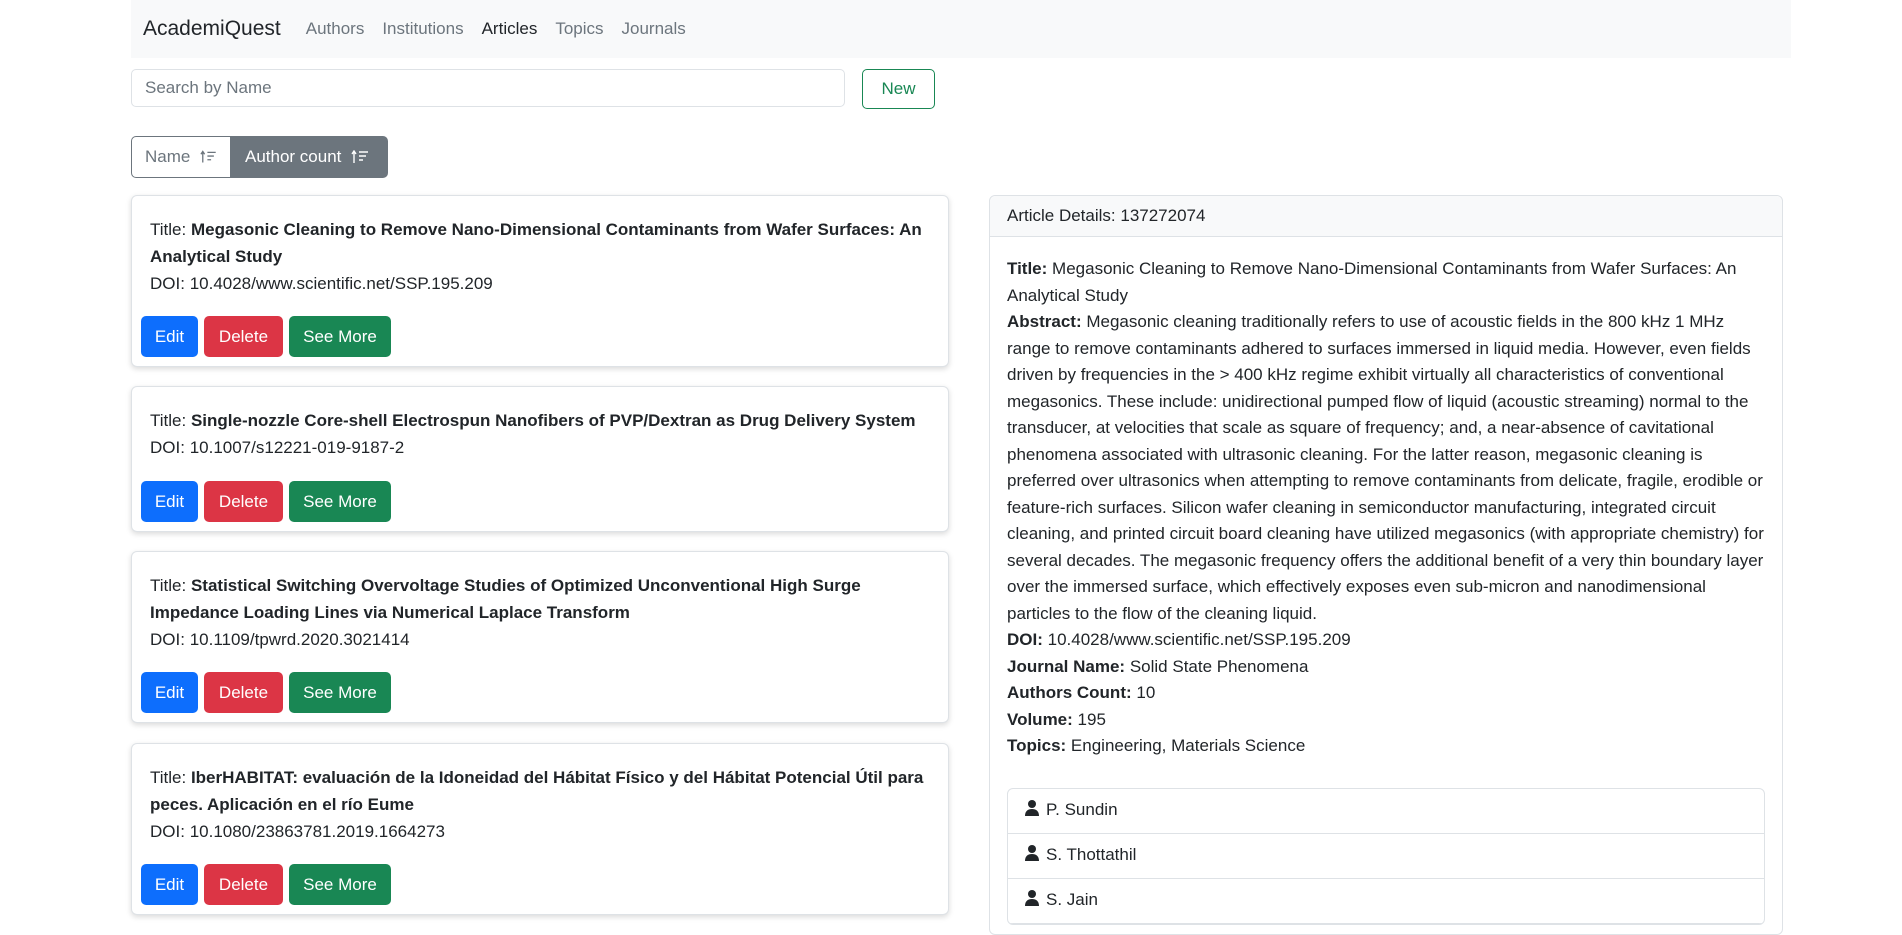  Describe the element at coordinates (1386, 811) in the screenshot. I see `author-list-item: P. Sundin` at that location.